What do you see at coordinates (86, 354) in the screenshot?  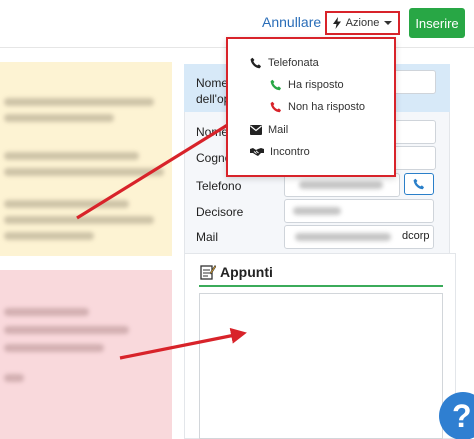 I see `blurred-panel-pink` at bounding box center [86, 354].